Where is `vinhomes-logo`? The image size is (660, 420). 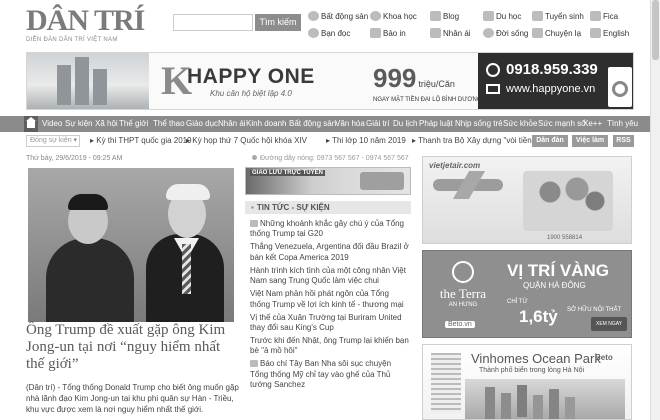 vinhomes-logo is located at coordinates (446, 383).